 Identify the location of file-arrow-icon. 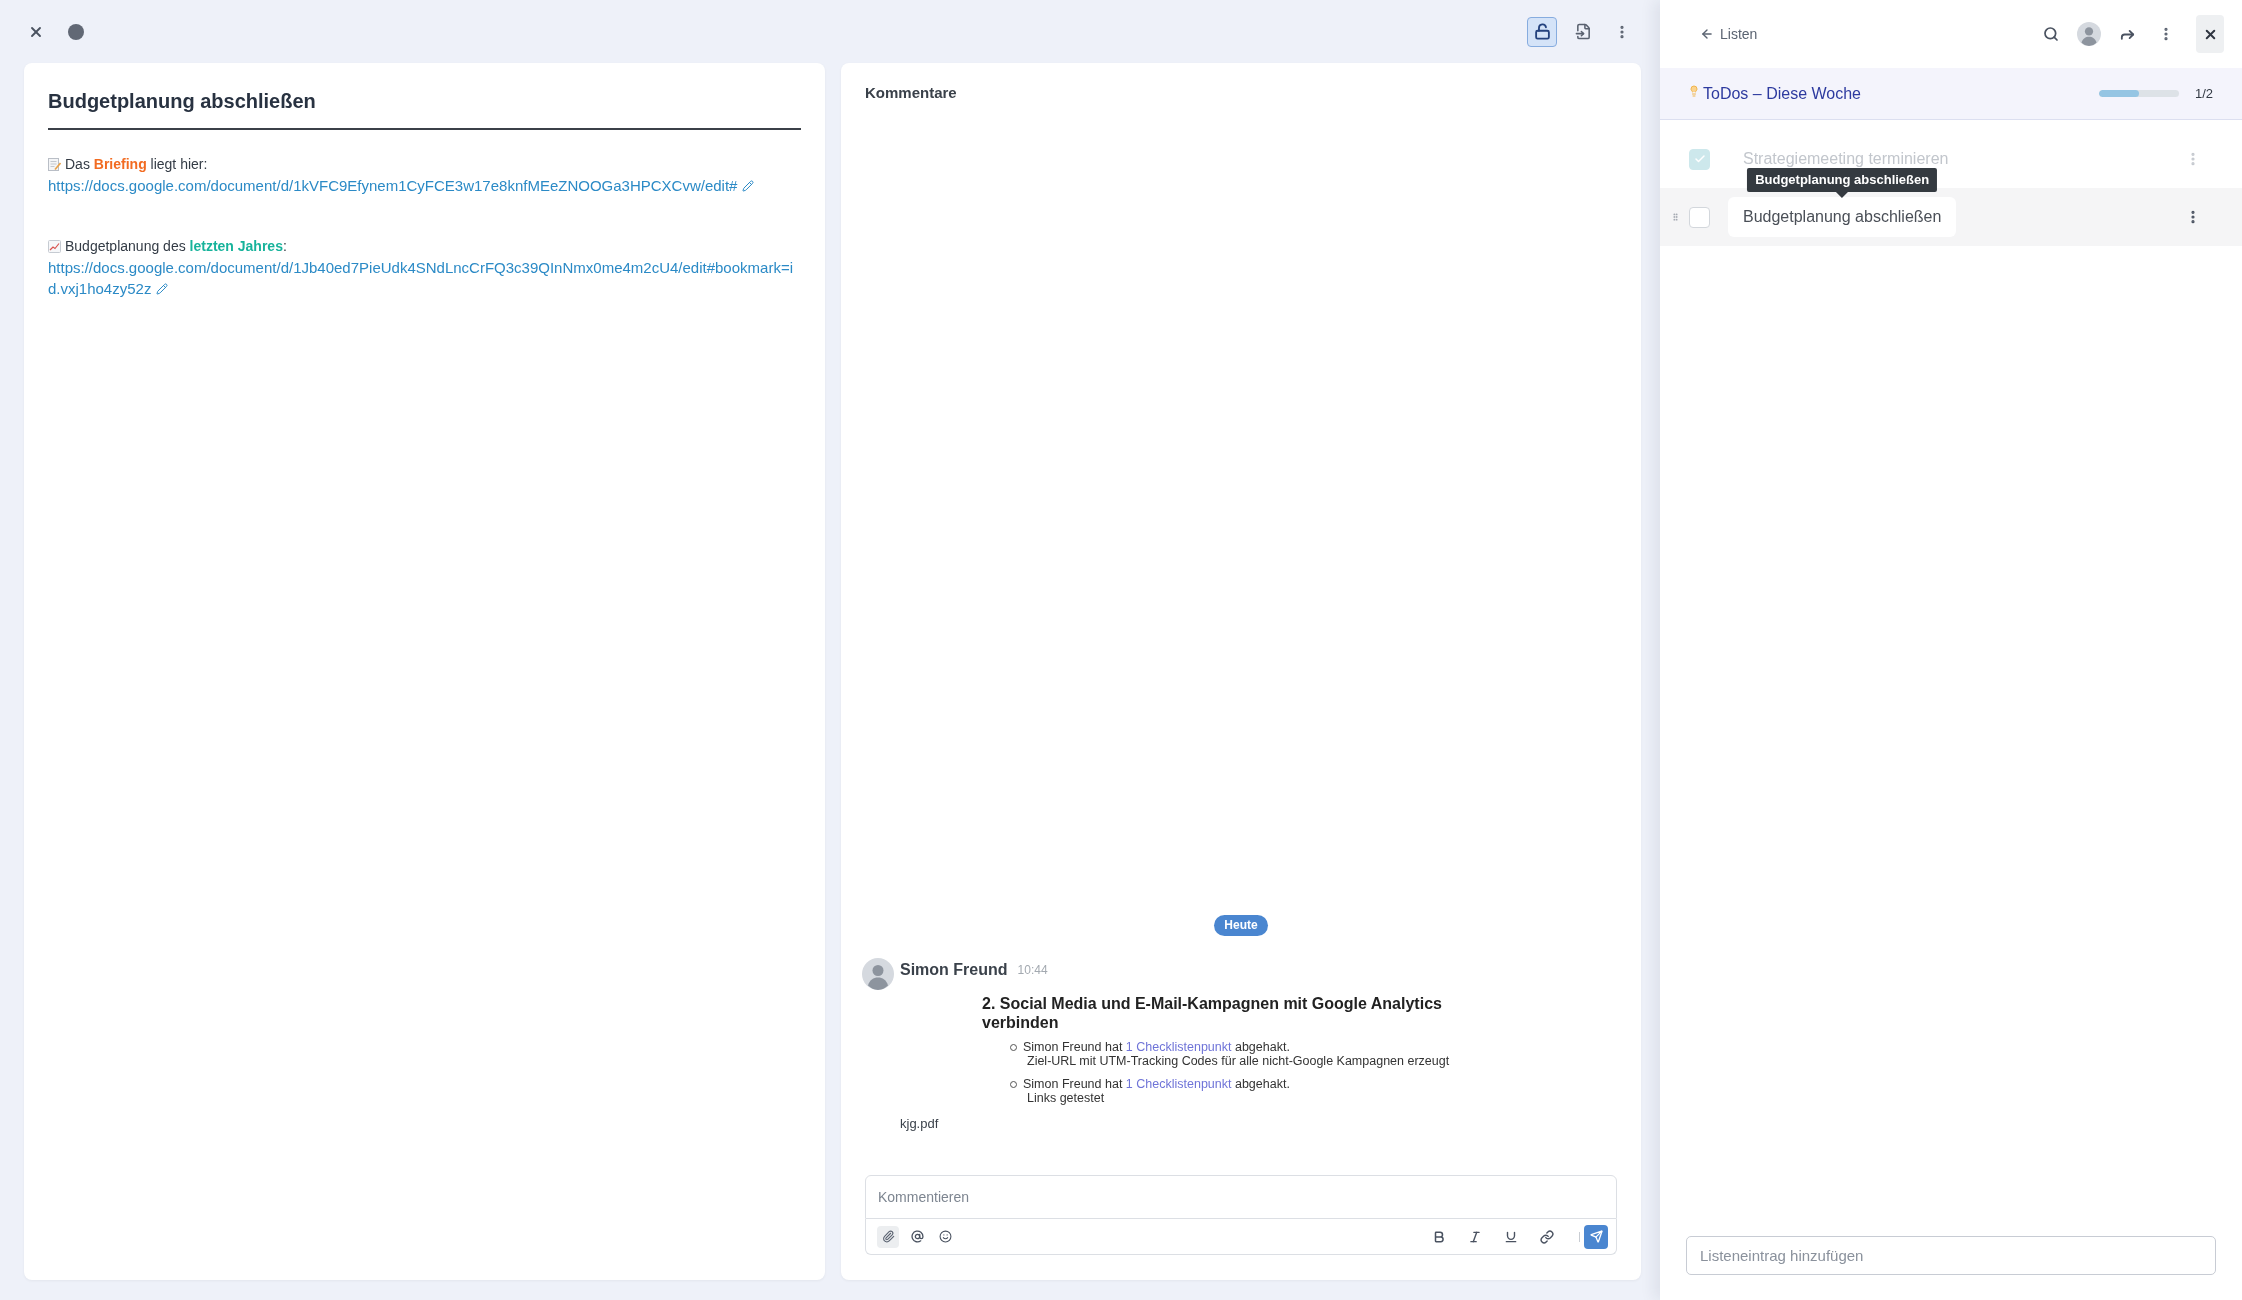
(1583, 31).